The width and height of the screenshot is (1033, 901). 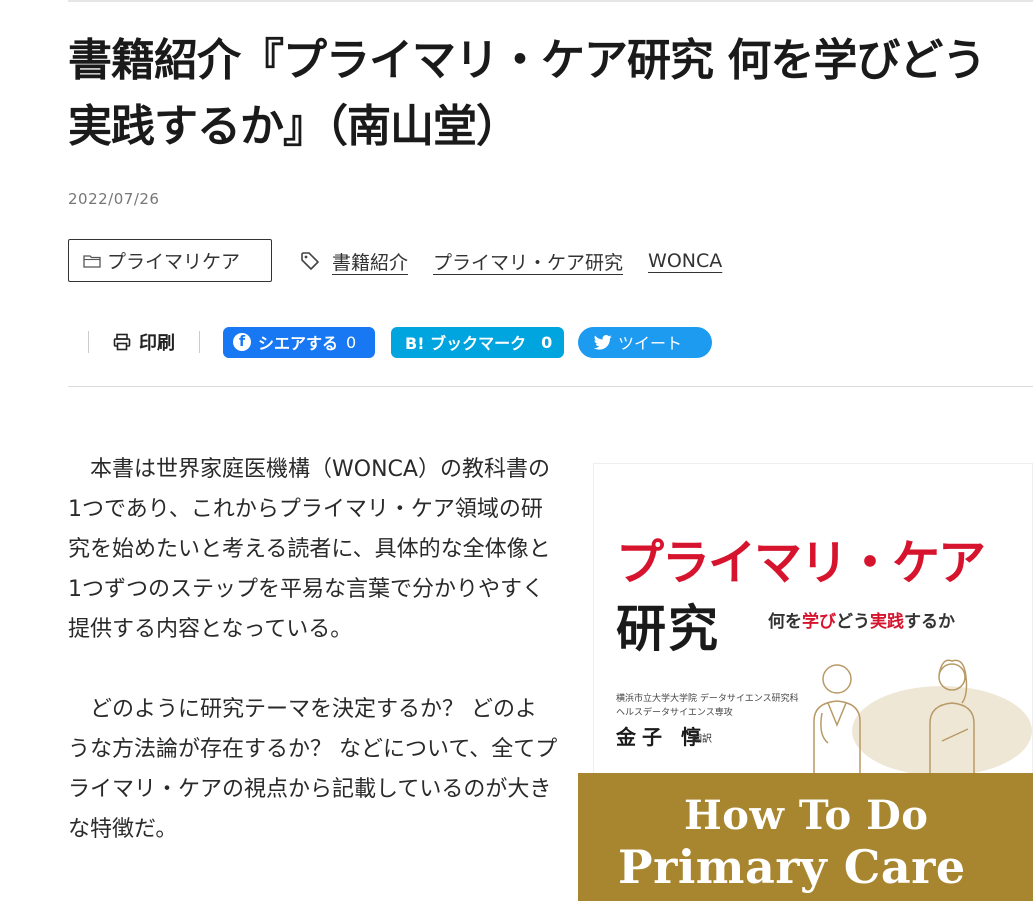 I want to click on tweet-button: ツイート, so click(x=645, y=342).